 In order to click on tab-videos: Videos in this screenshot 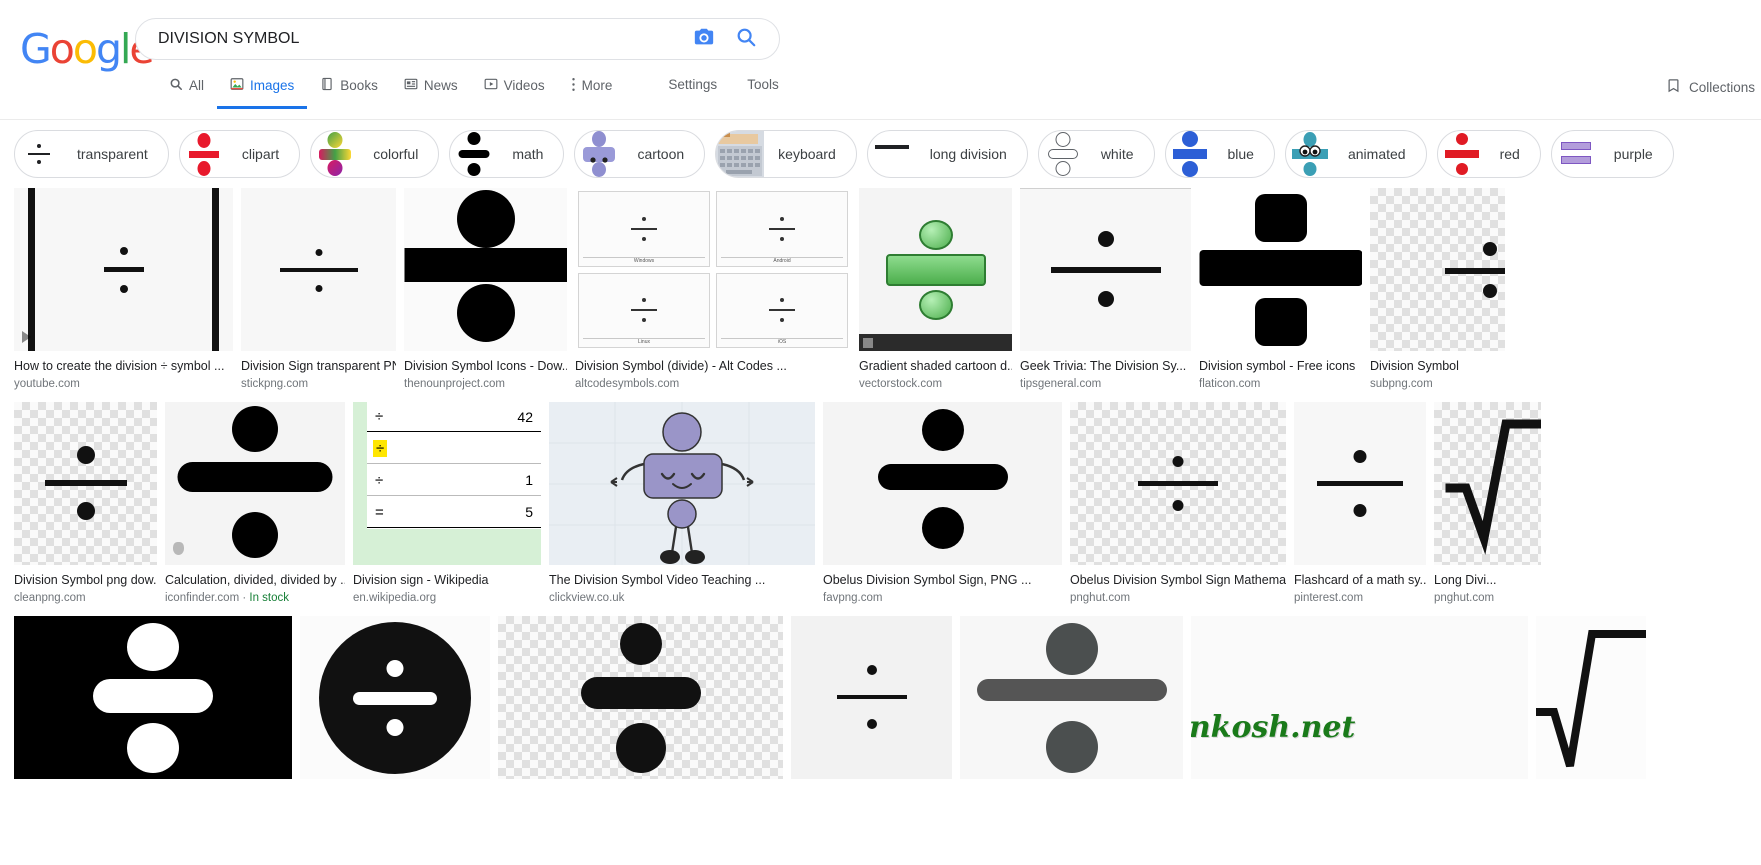, I will do `click(514, 91)`.